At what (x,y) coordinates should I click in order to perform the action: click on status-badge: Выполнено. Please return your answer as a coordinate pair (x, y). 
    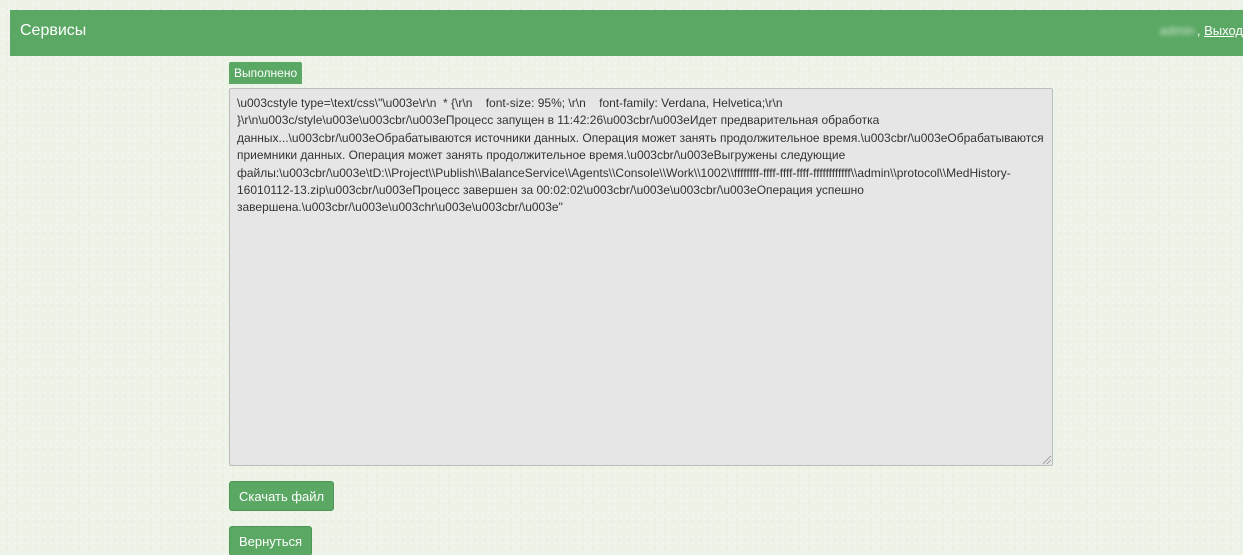
    Looking at the image, I should click on (266, 73).